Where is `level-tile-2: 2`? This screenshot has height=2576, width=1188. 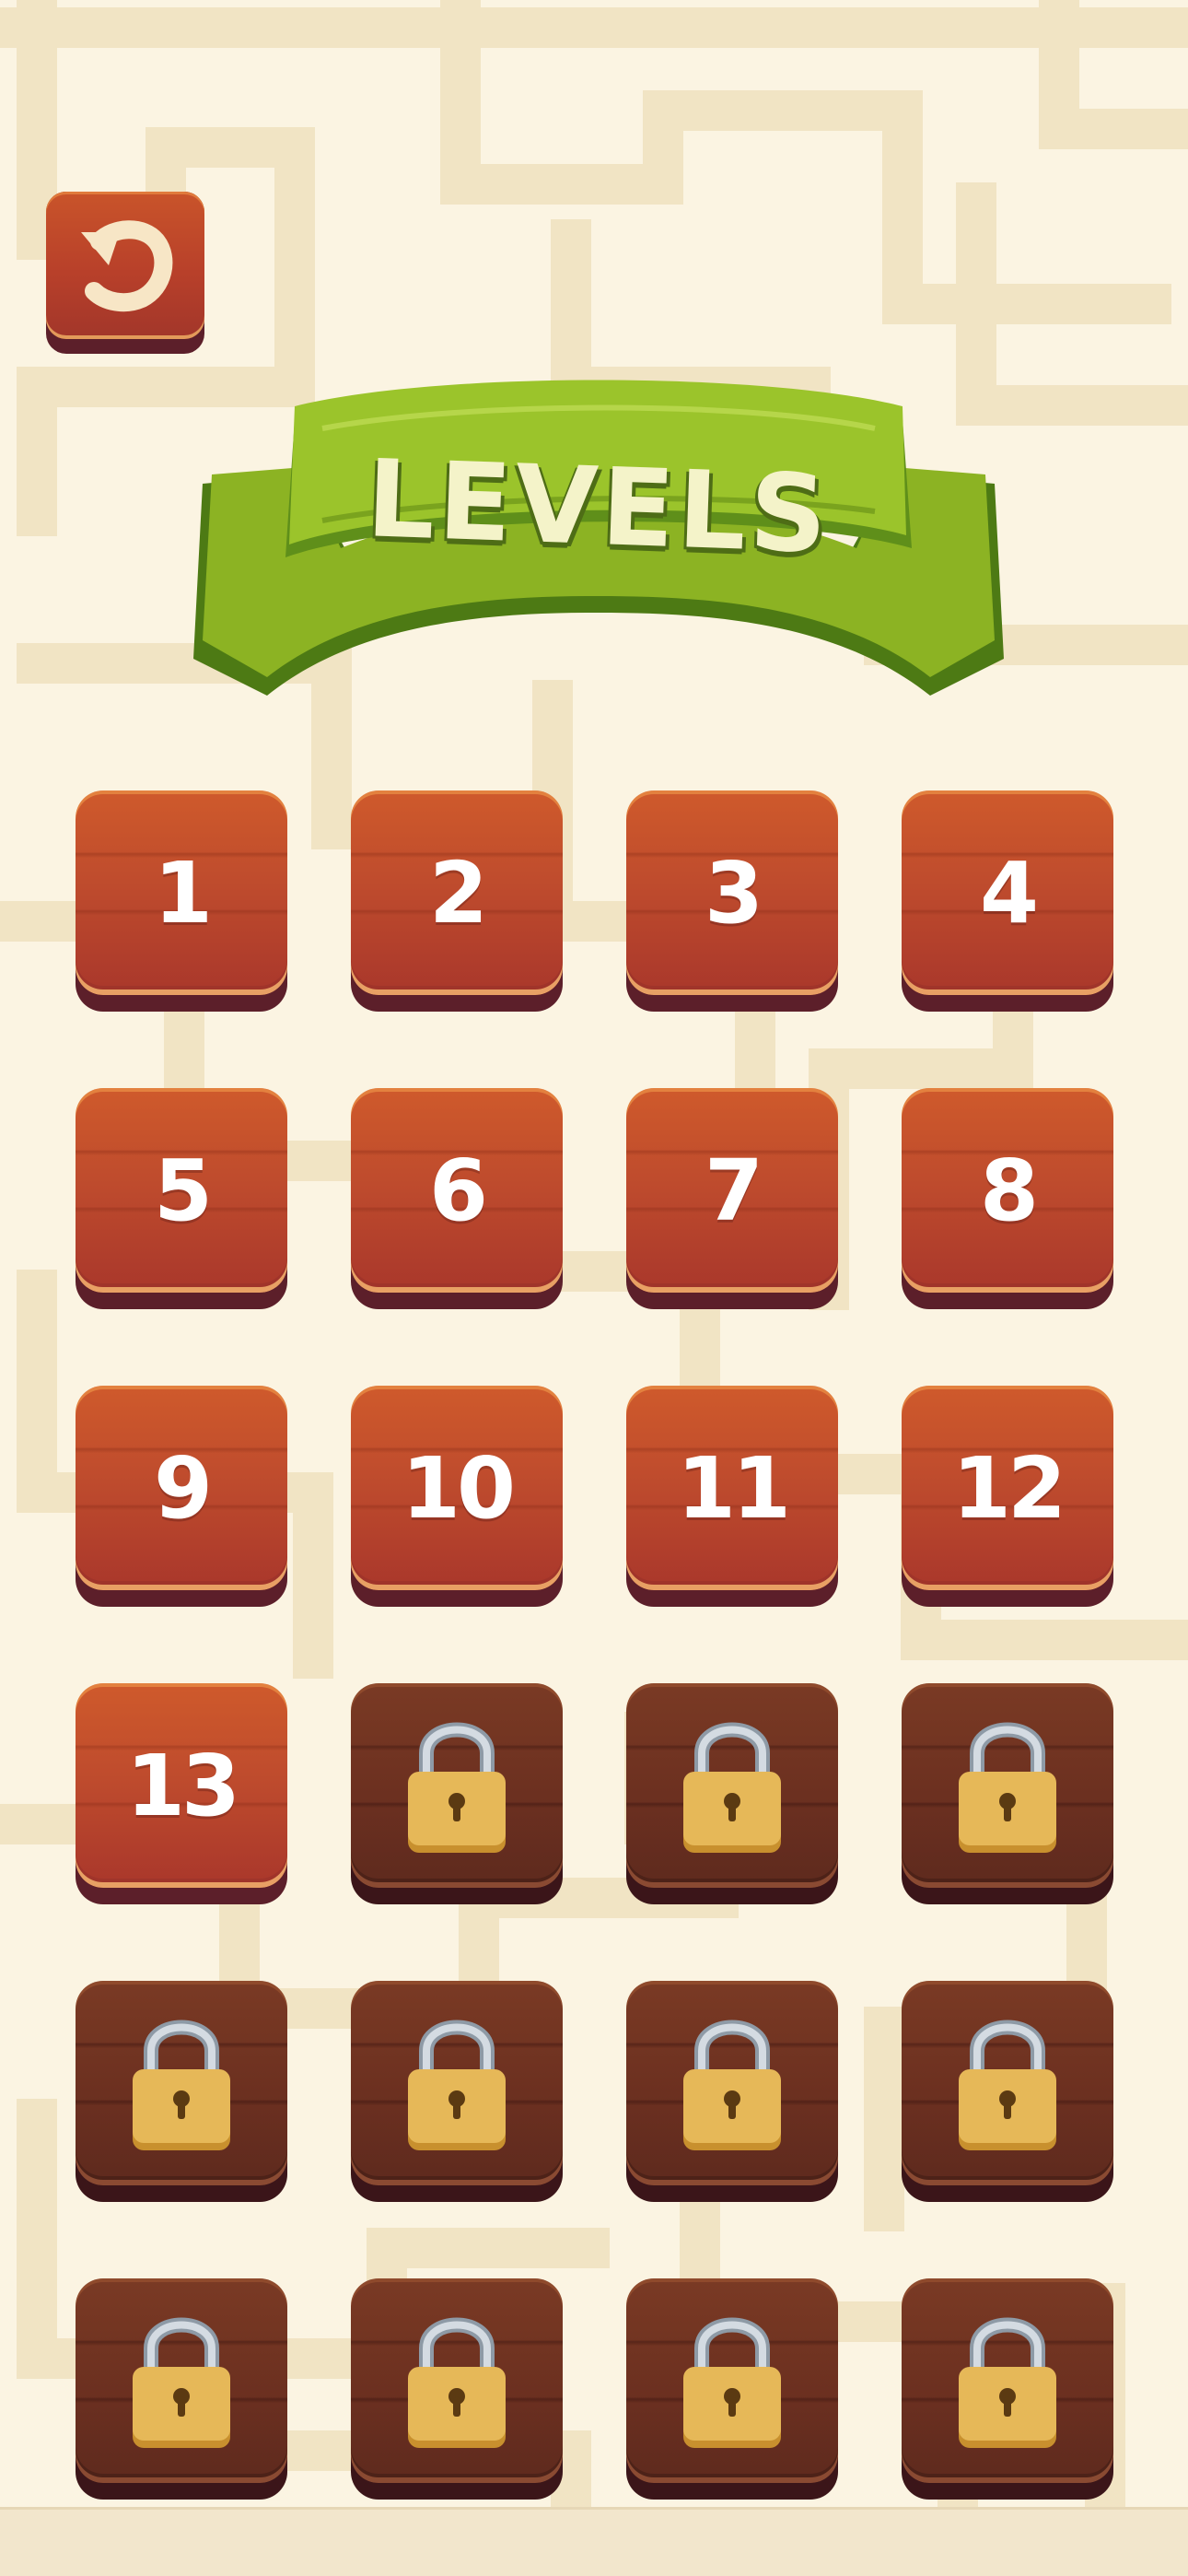 level-tile-2: 2 is located at coordinates (457, 901).